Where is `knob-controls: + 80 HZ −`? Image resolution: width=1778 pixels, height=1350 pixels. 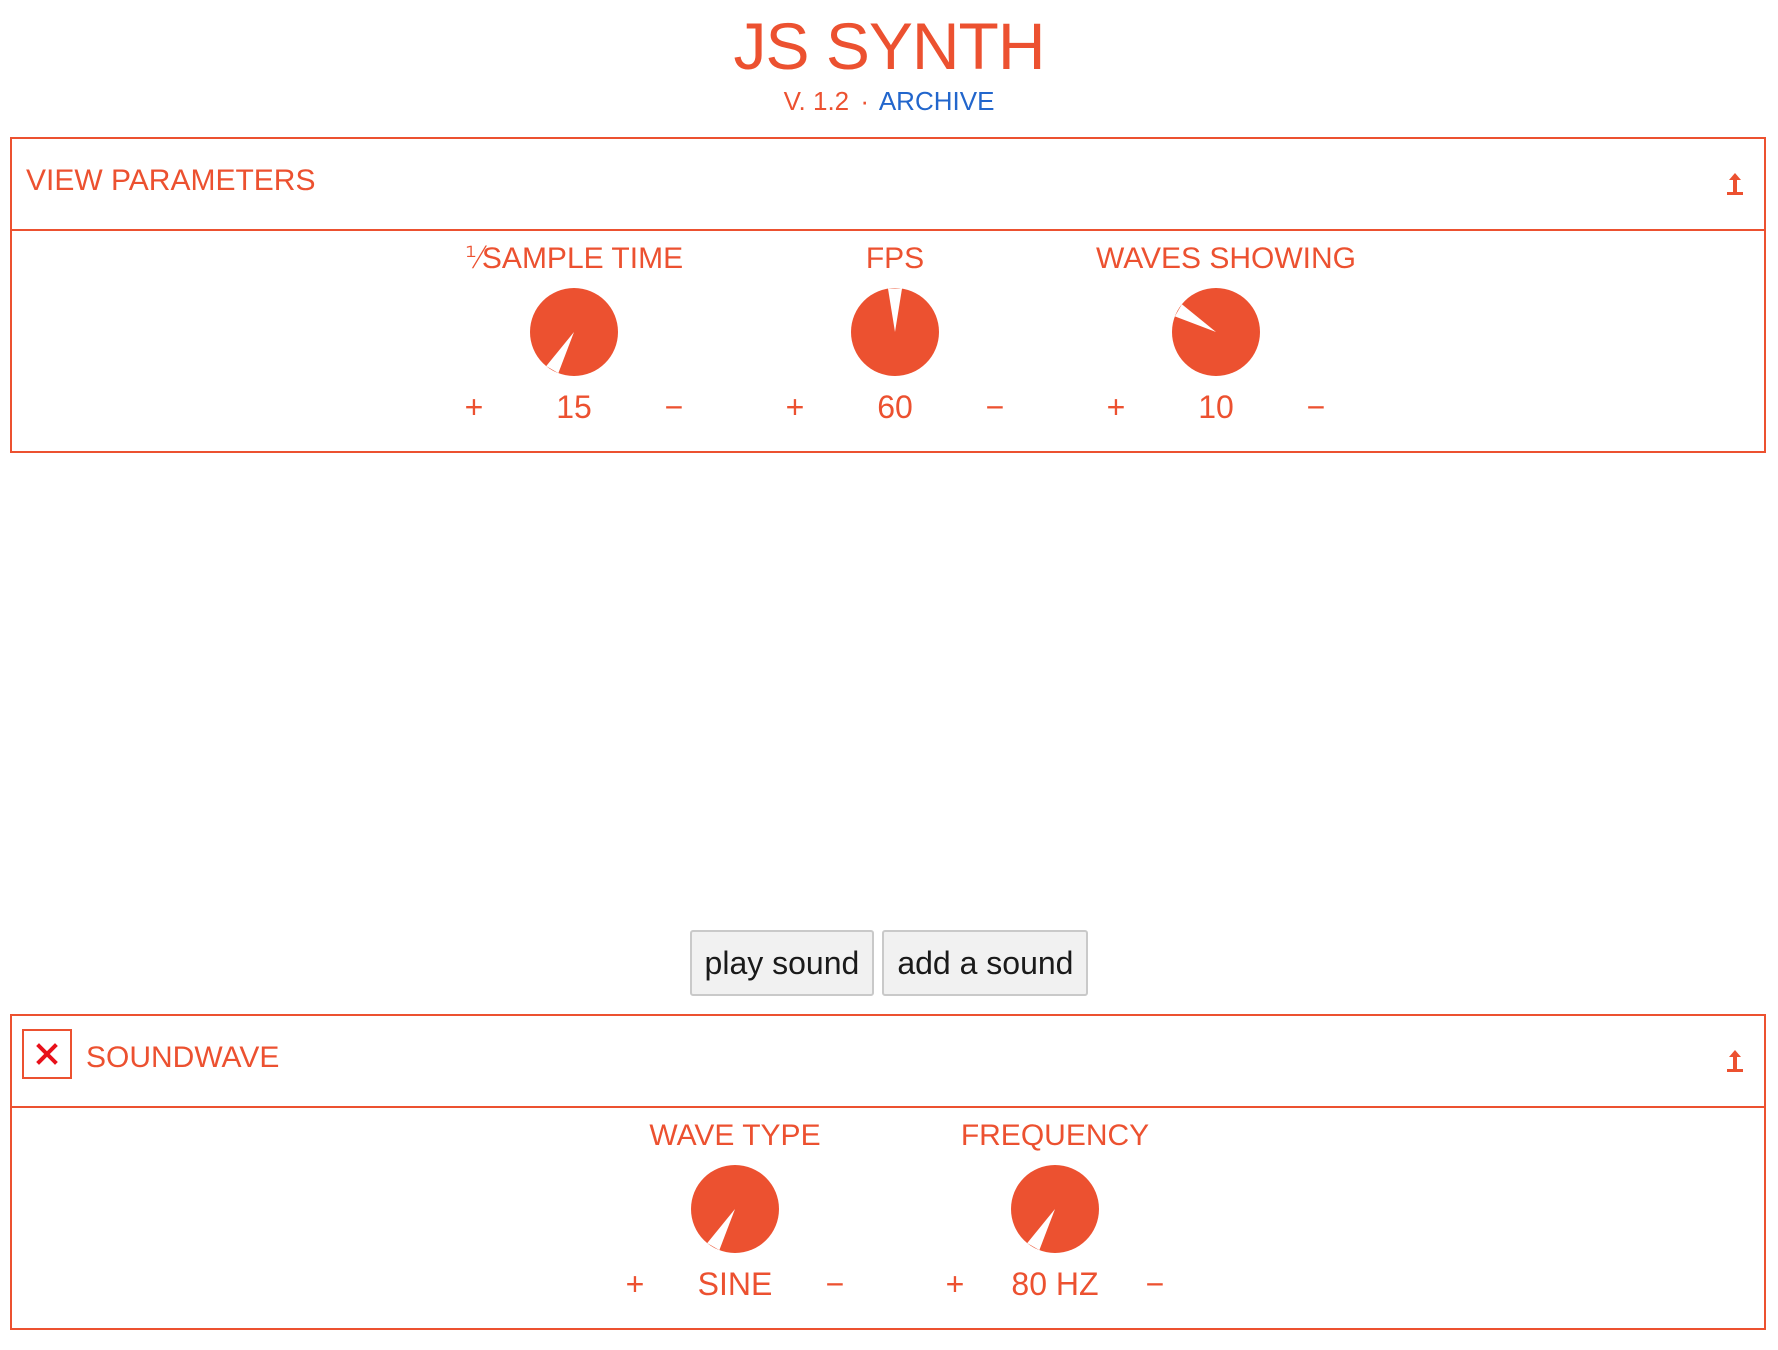 knob-controls: + 80 HZ − is located at coordinates (1055, 1286).